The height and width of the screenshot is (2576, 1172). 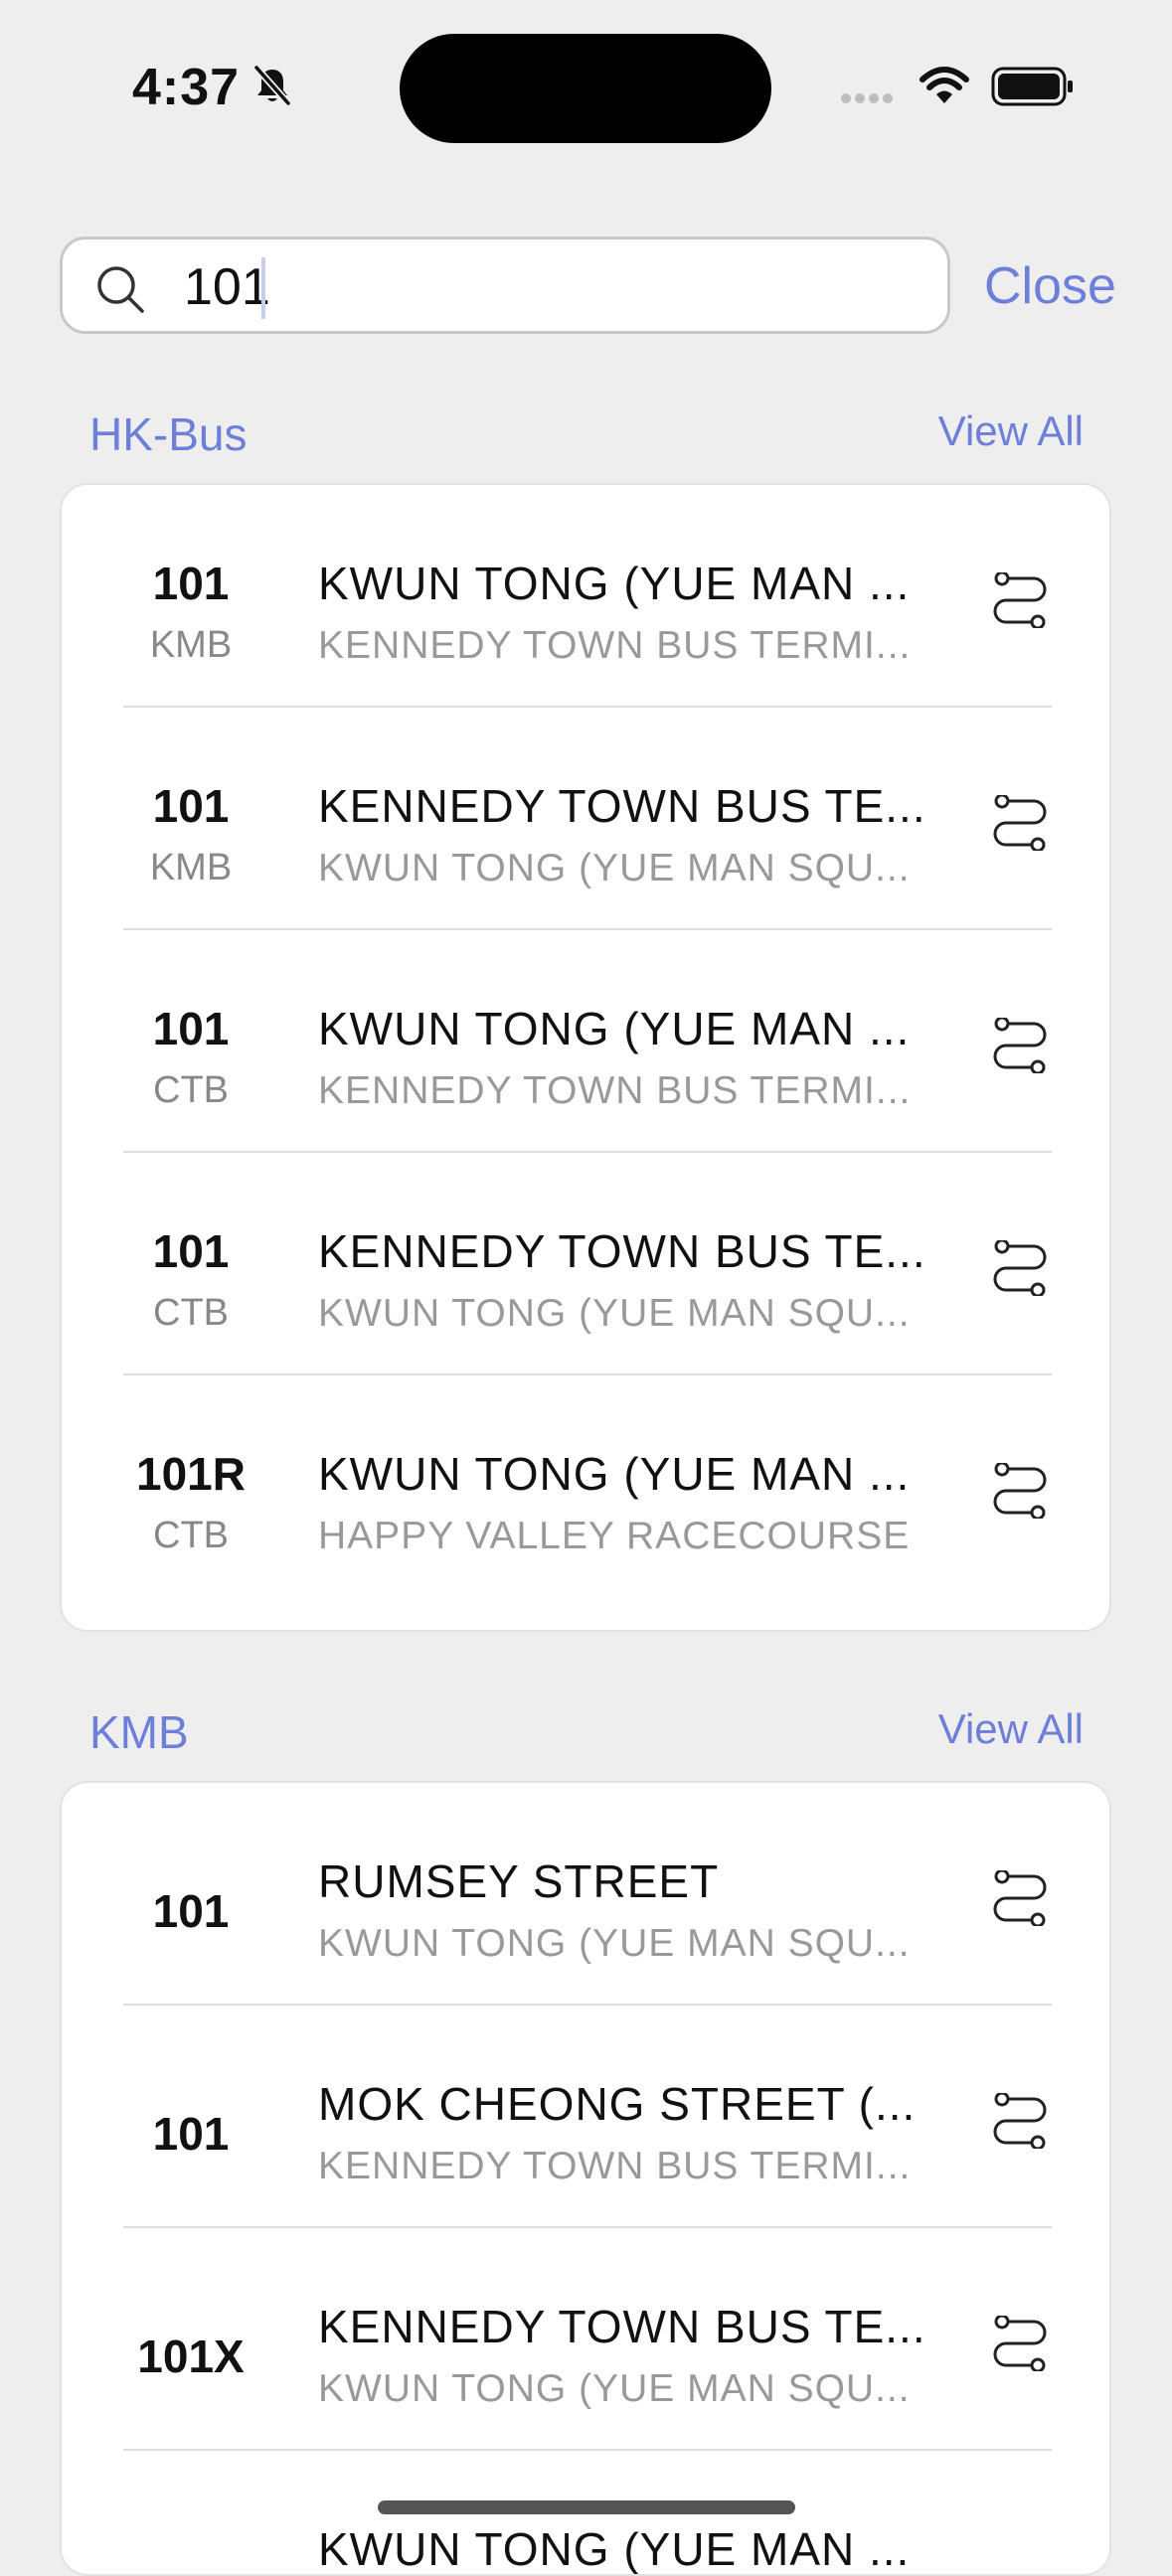 What do you see at coordinates (168, 434) in the screenshot?
I see `section-title-hkbus: HK-Bus` at bounding box center [168, 434].